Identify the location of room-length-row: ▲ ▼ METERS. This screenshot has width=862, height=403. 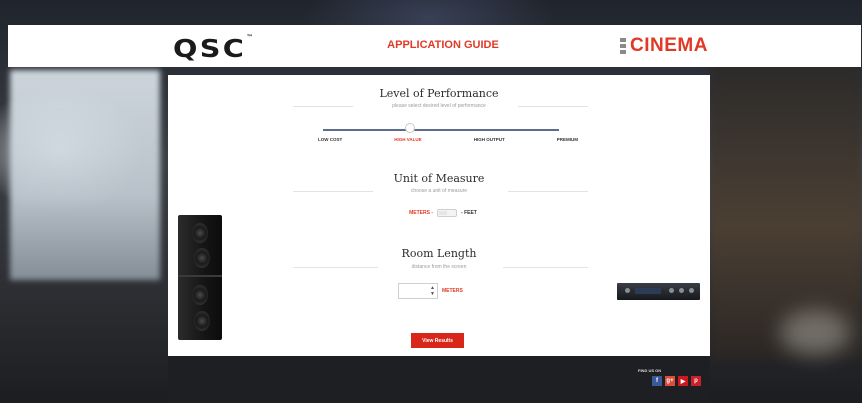
(443, 291).